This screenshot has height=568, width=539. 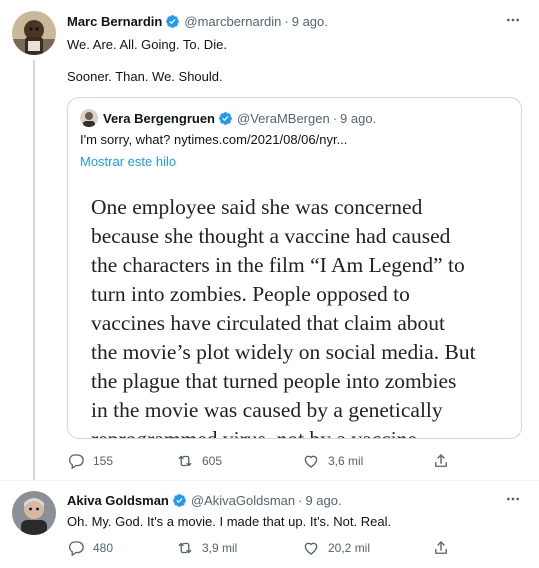 I want to click on reply-button: 480, so click(x=90, y=548).